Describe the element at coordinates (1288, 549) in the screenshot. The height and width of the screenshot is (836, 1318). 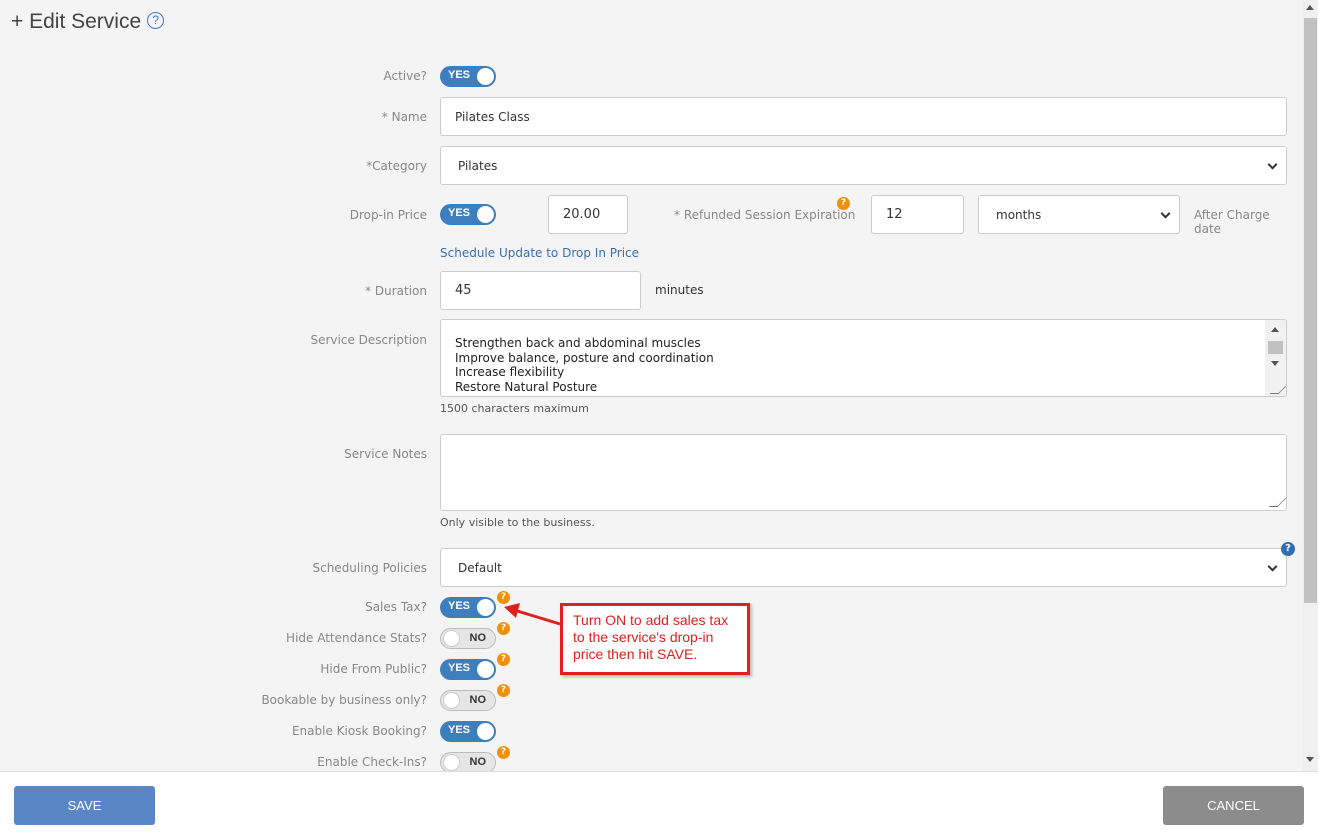
I see `scheduling-help-icon: ?` at that location.